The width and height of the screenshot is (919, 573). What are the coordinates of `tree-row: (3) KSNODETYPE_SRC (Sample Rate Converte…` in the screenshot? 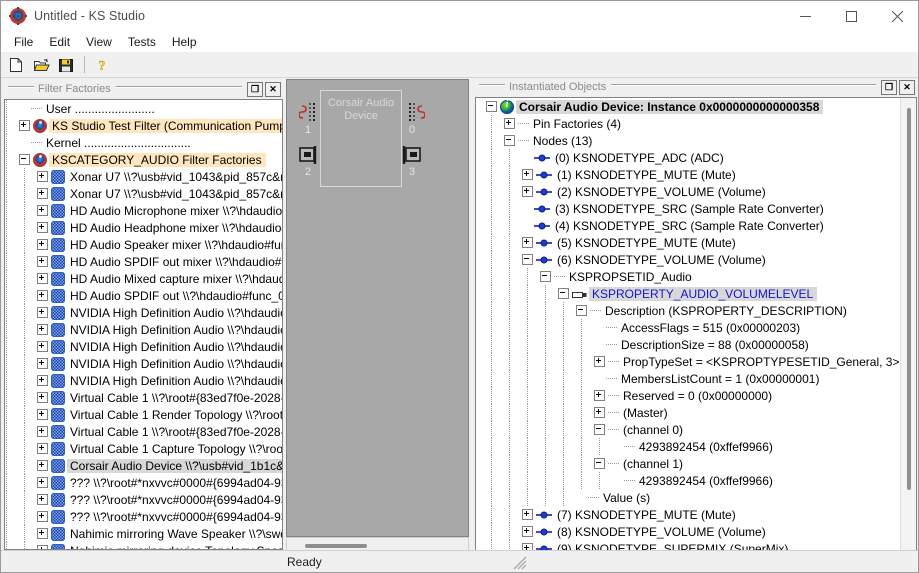 It's located at (687, 208).